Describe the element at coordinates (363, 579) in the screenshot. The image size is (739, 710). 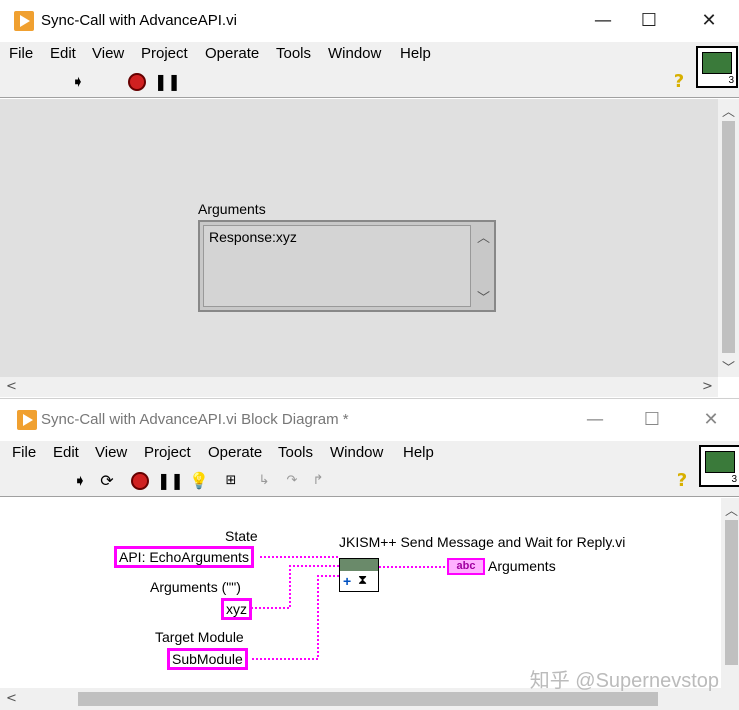
I see `hourglass-icon: ⧗` at that location.